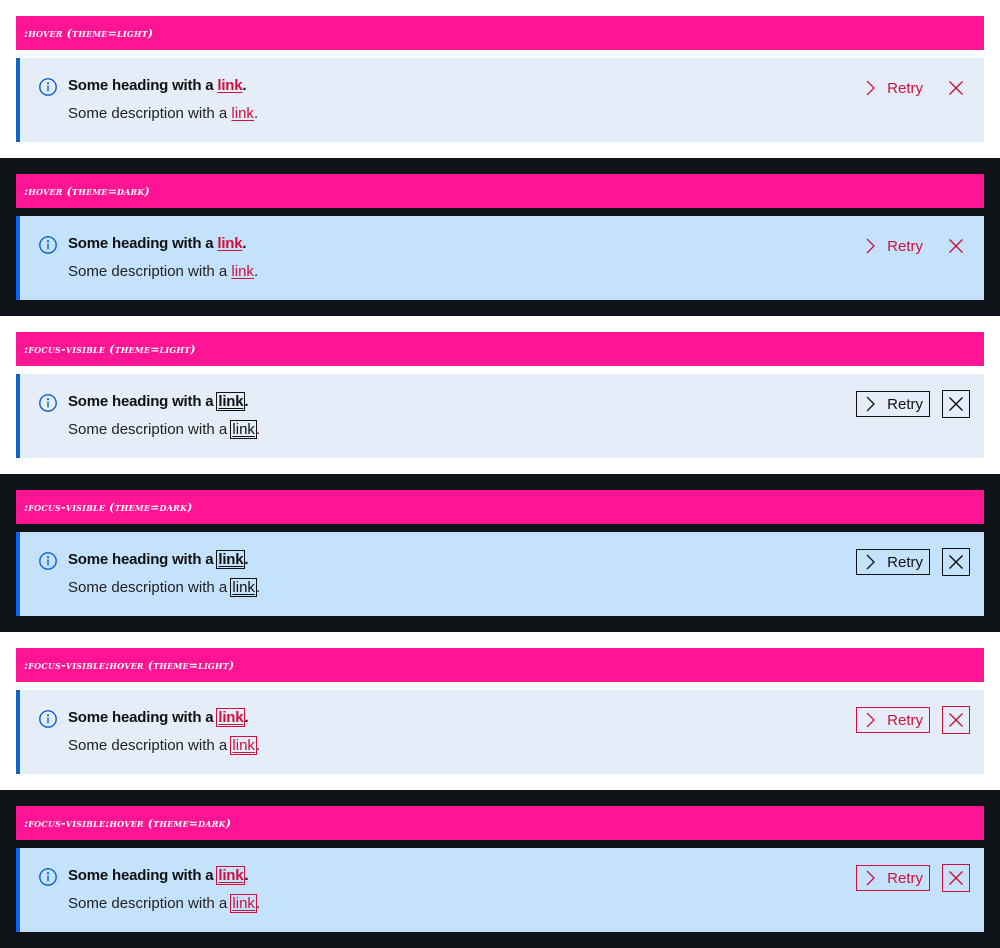 Image resolution: width=1000 pixels, height=948 pixels. What do you see at coordinates (500, 507) in the screenshot?
I see `state-label: :focus-visible (theme=dark)` at bounding box center [500, 507].